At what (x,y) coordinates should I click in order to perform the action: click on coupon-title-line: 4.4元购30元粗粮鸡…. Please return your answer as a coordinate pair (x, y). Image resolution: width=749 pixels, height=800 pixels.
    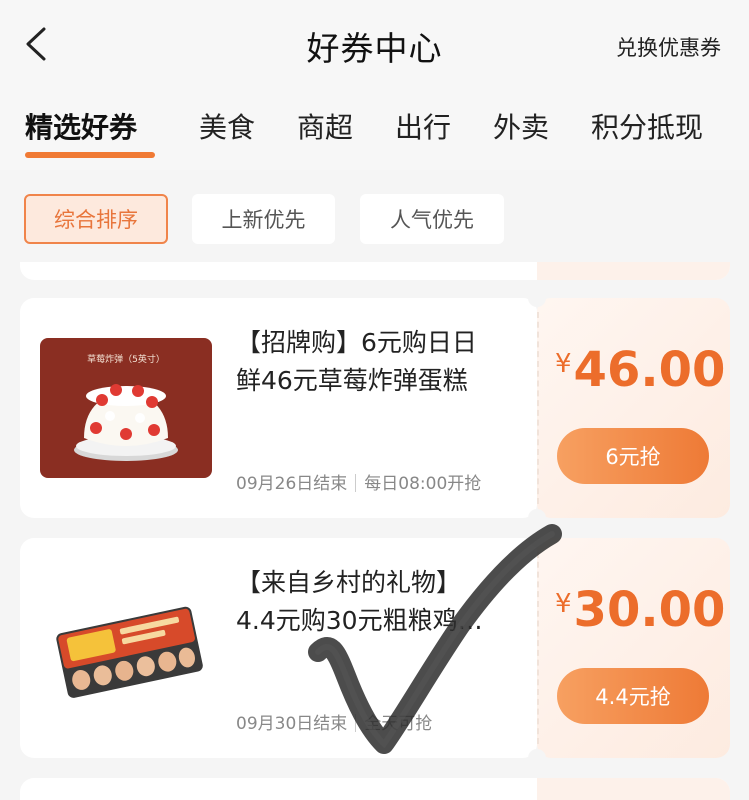
    Looking at the image, I should click on (359, 620).